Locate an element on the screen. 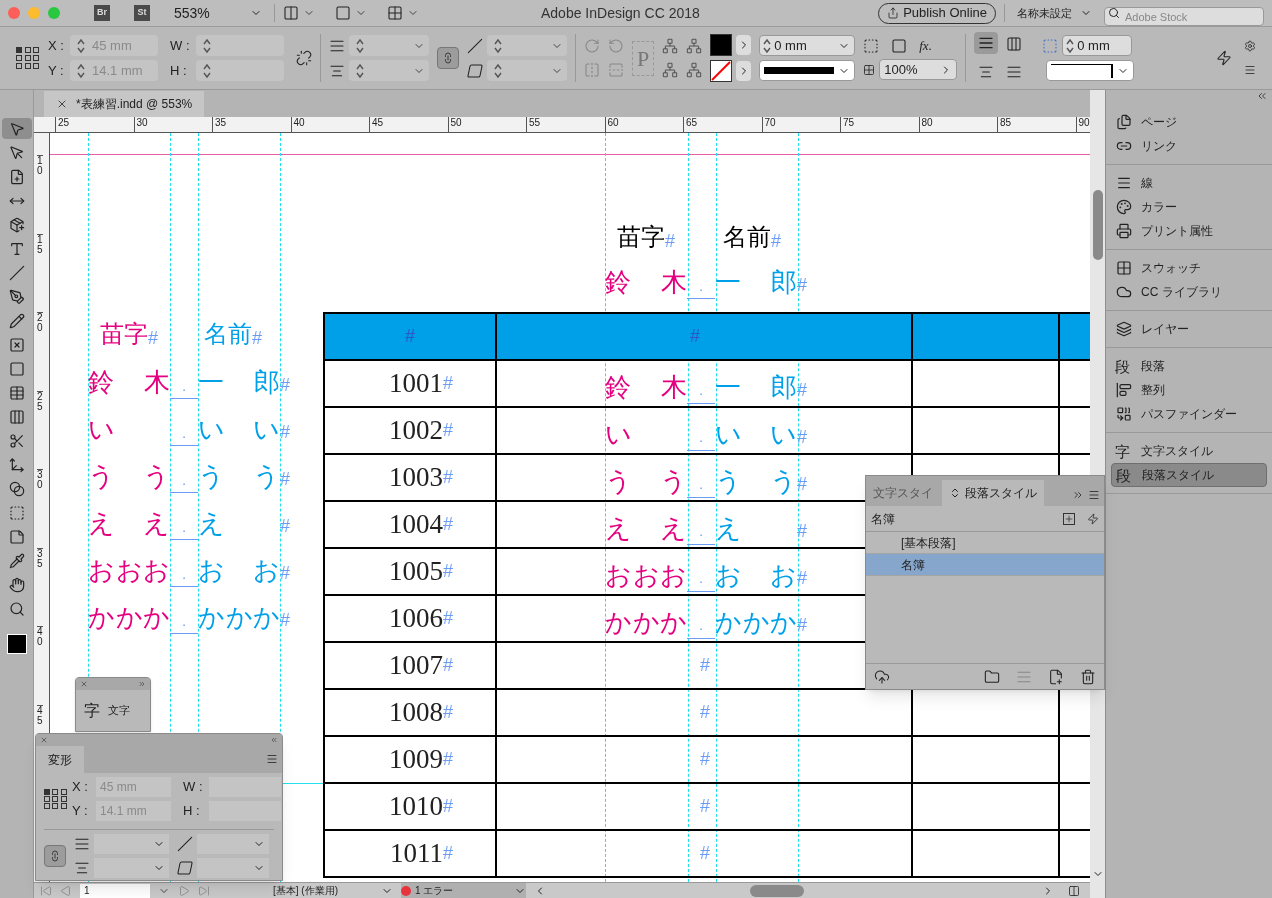 This screenshot has height=898, width=1272. stroke-type-dropdown is located at coordinates (807, 70).